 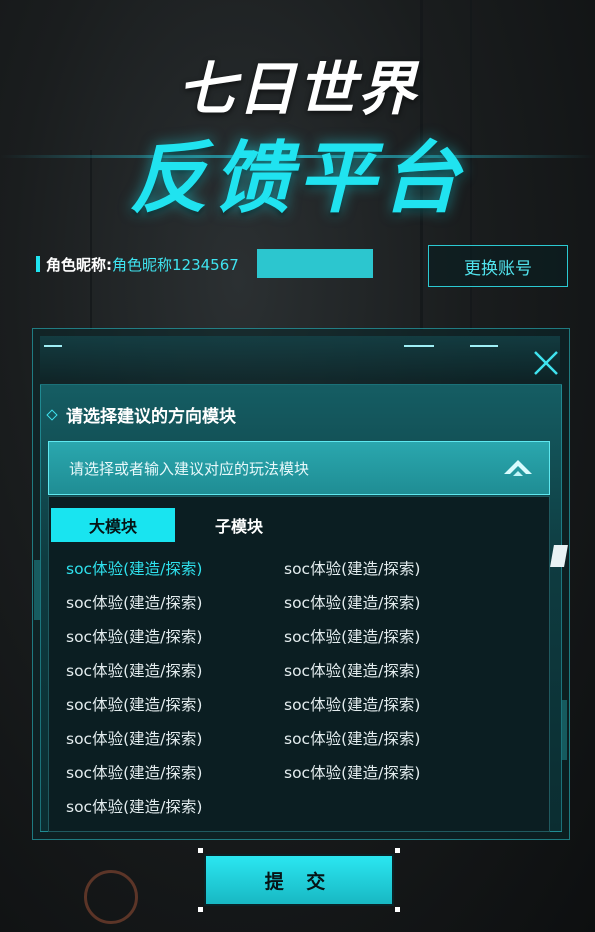 I want to click on character-highlight-box, so click(x=315, y=263).